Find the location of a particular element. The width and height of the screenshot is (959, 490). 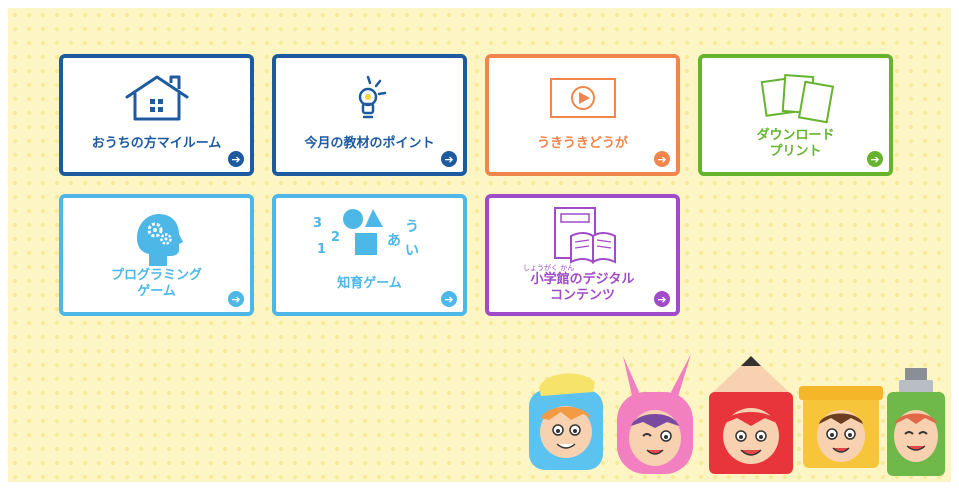

card-download-prints: ダウンロード プリント ➔ is located at coordinates (795, 115).